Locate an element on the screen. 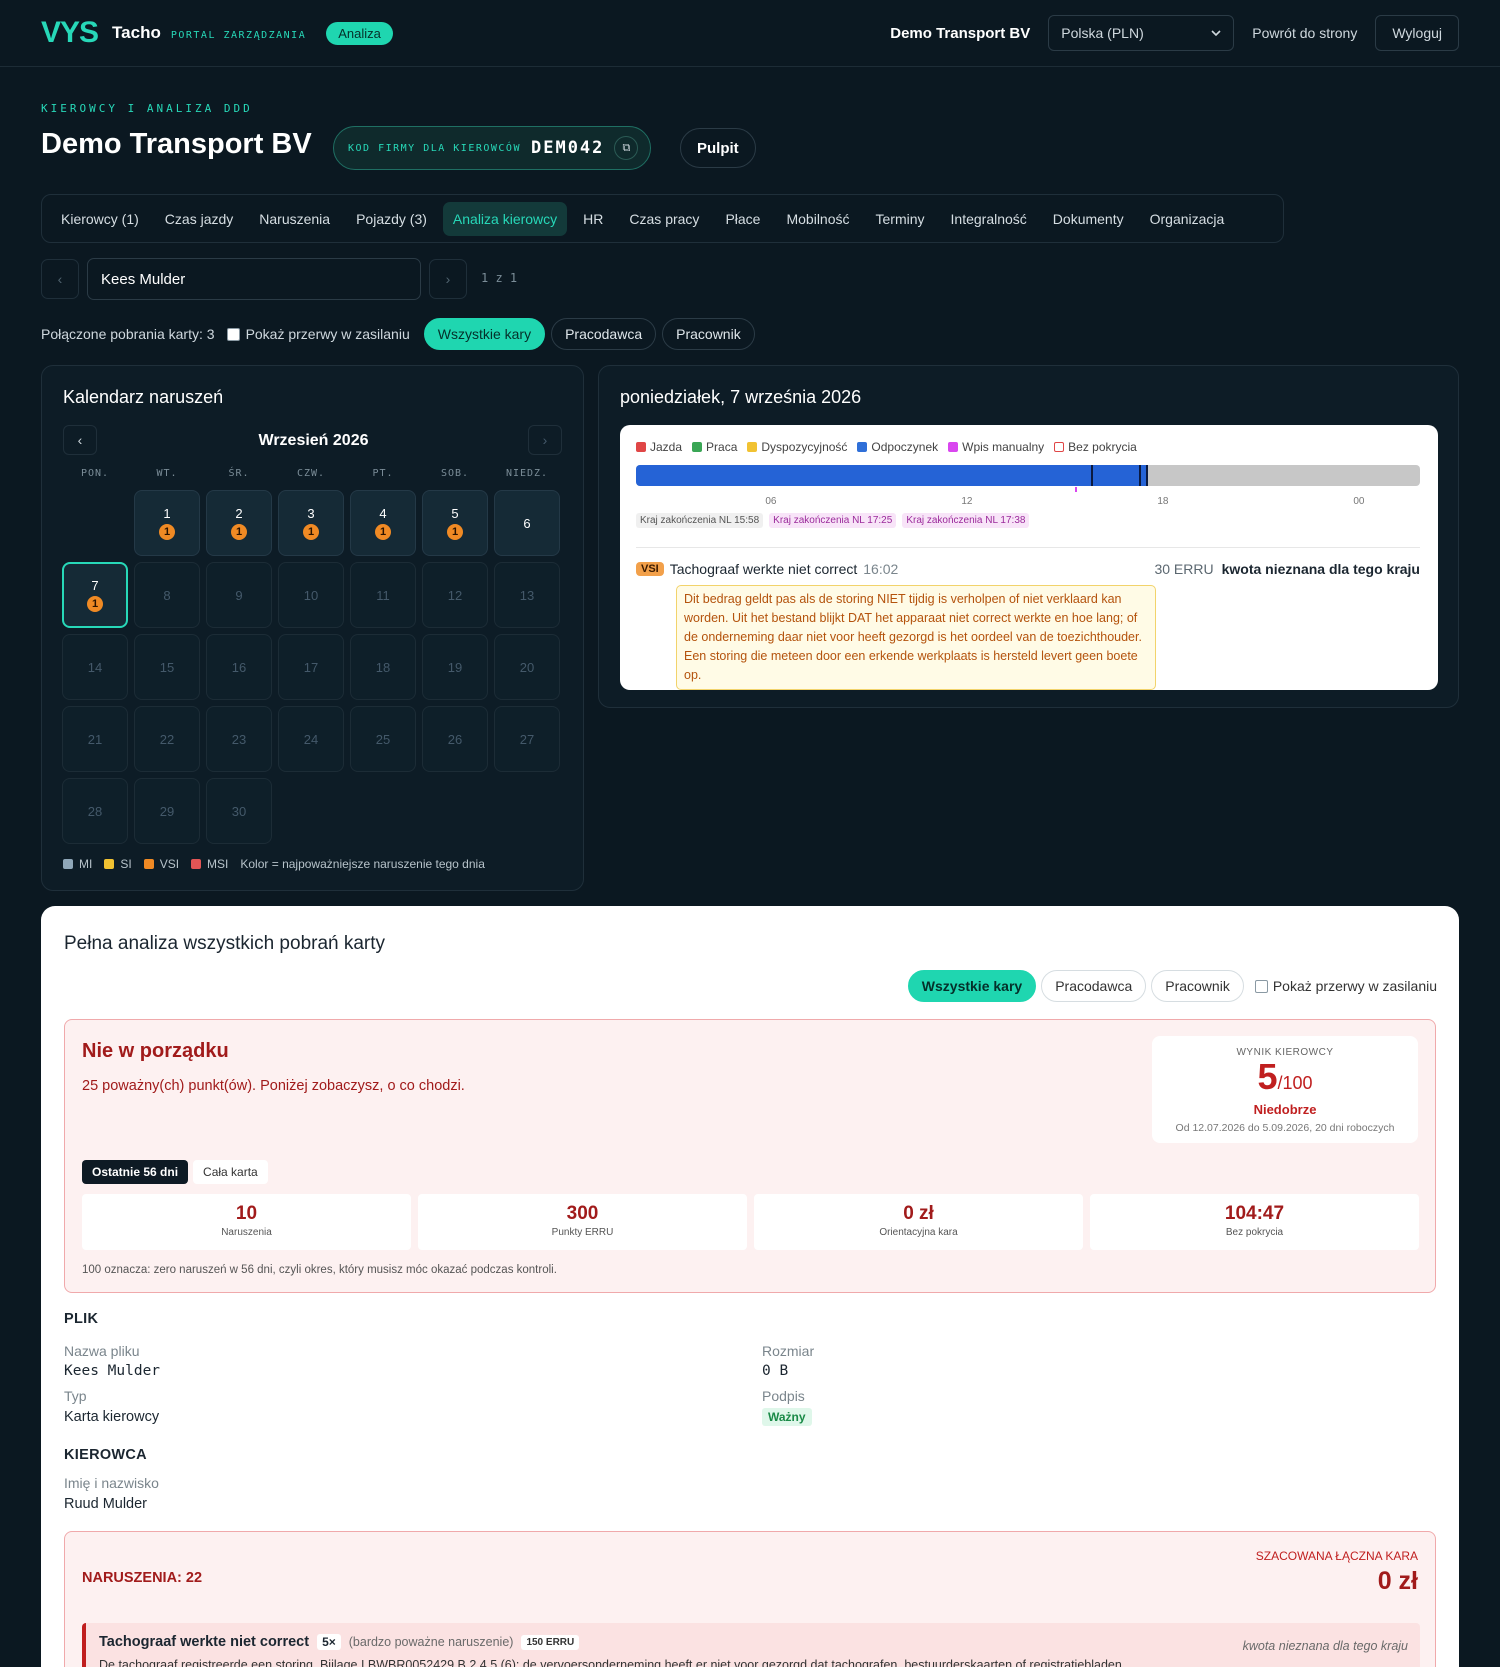  calendar-day: 51 is located at coordinates (455, 523).